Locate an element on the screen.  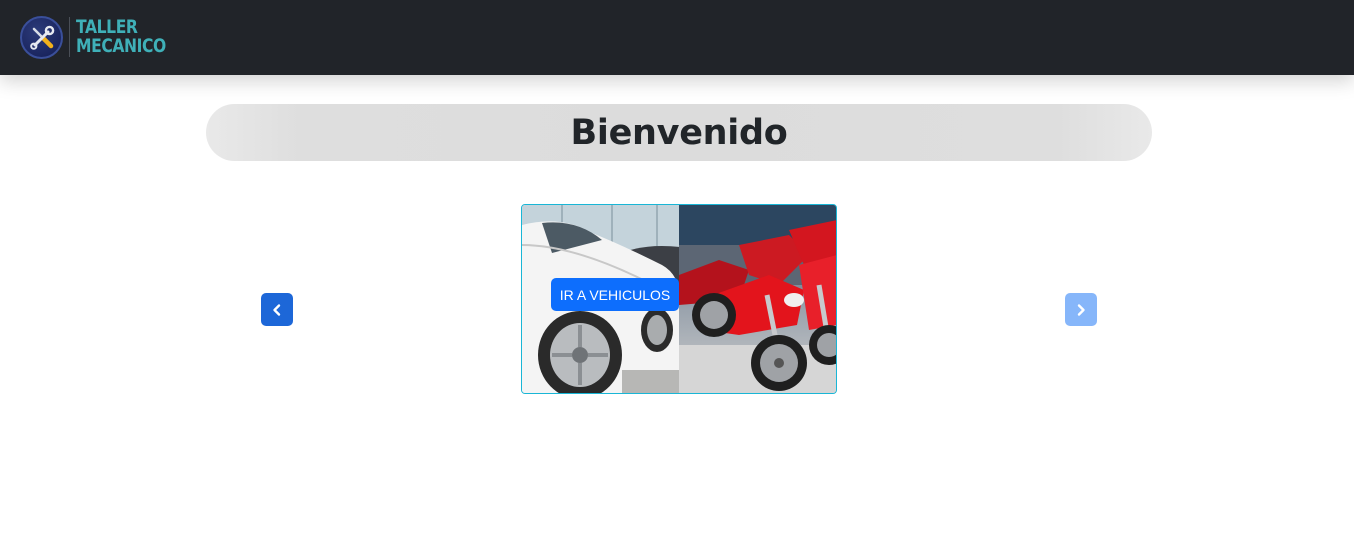
carousel-next-button is located at coordinates (1081, 309).